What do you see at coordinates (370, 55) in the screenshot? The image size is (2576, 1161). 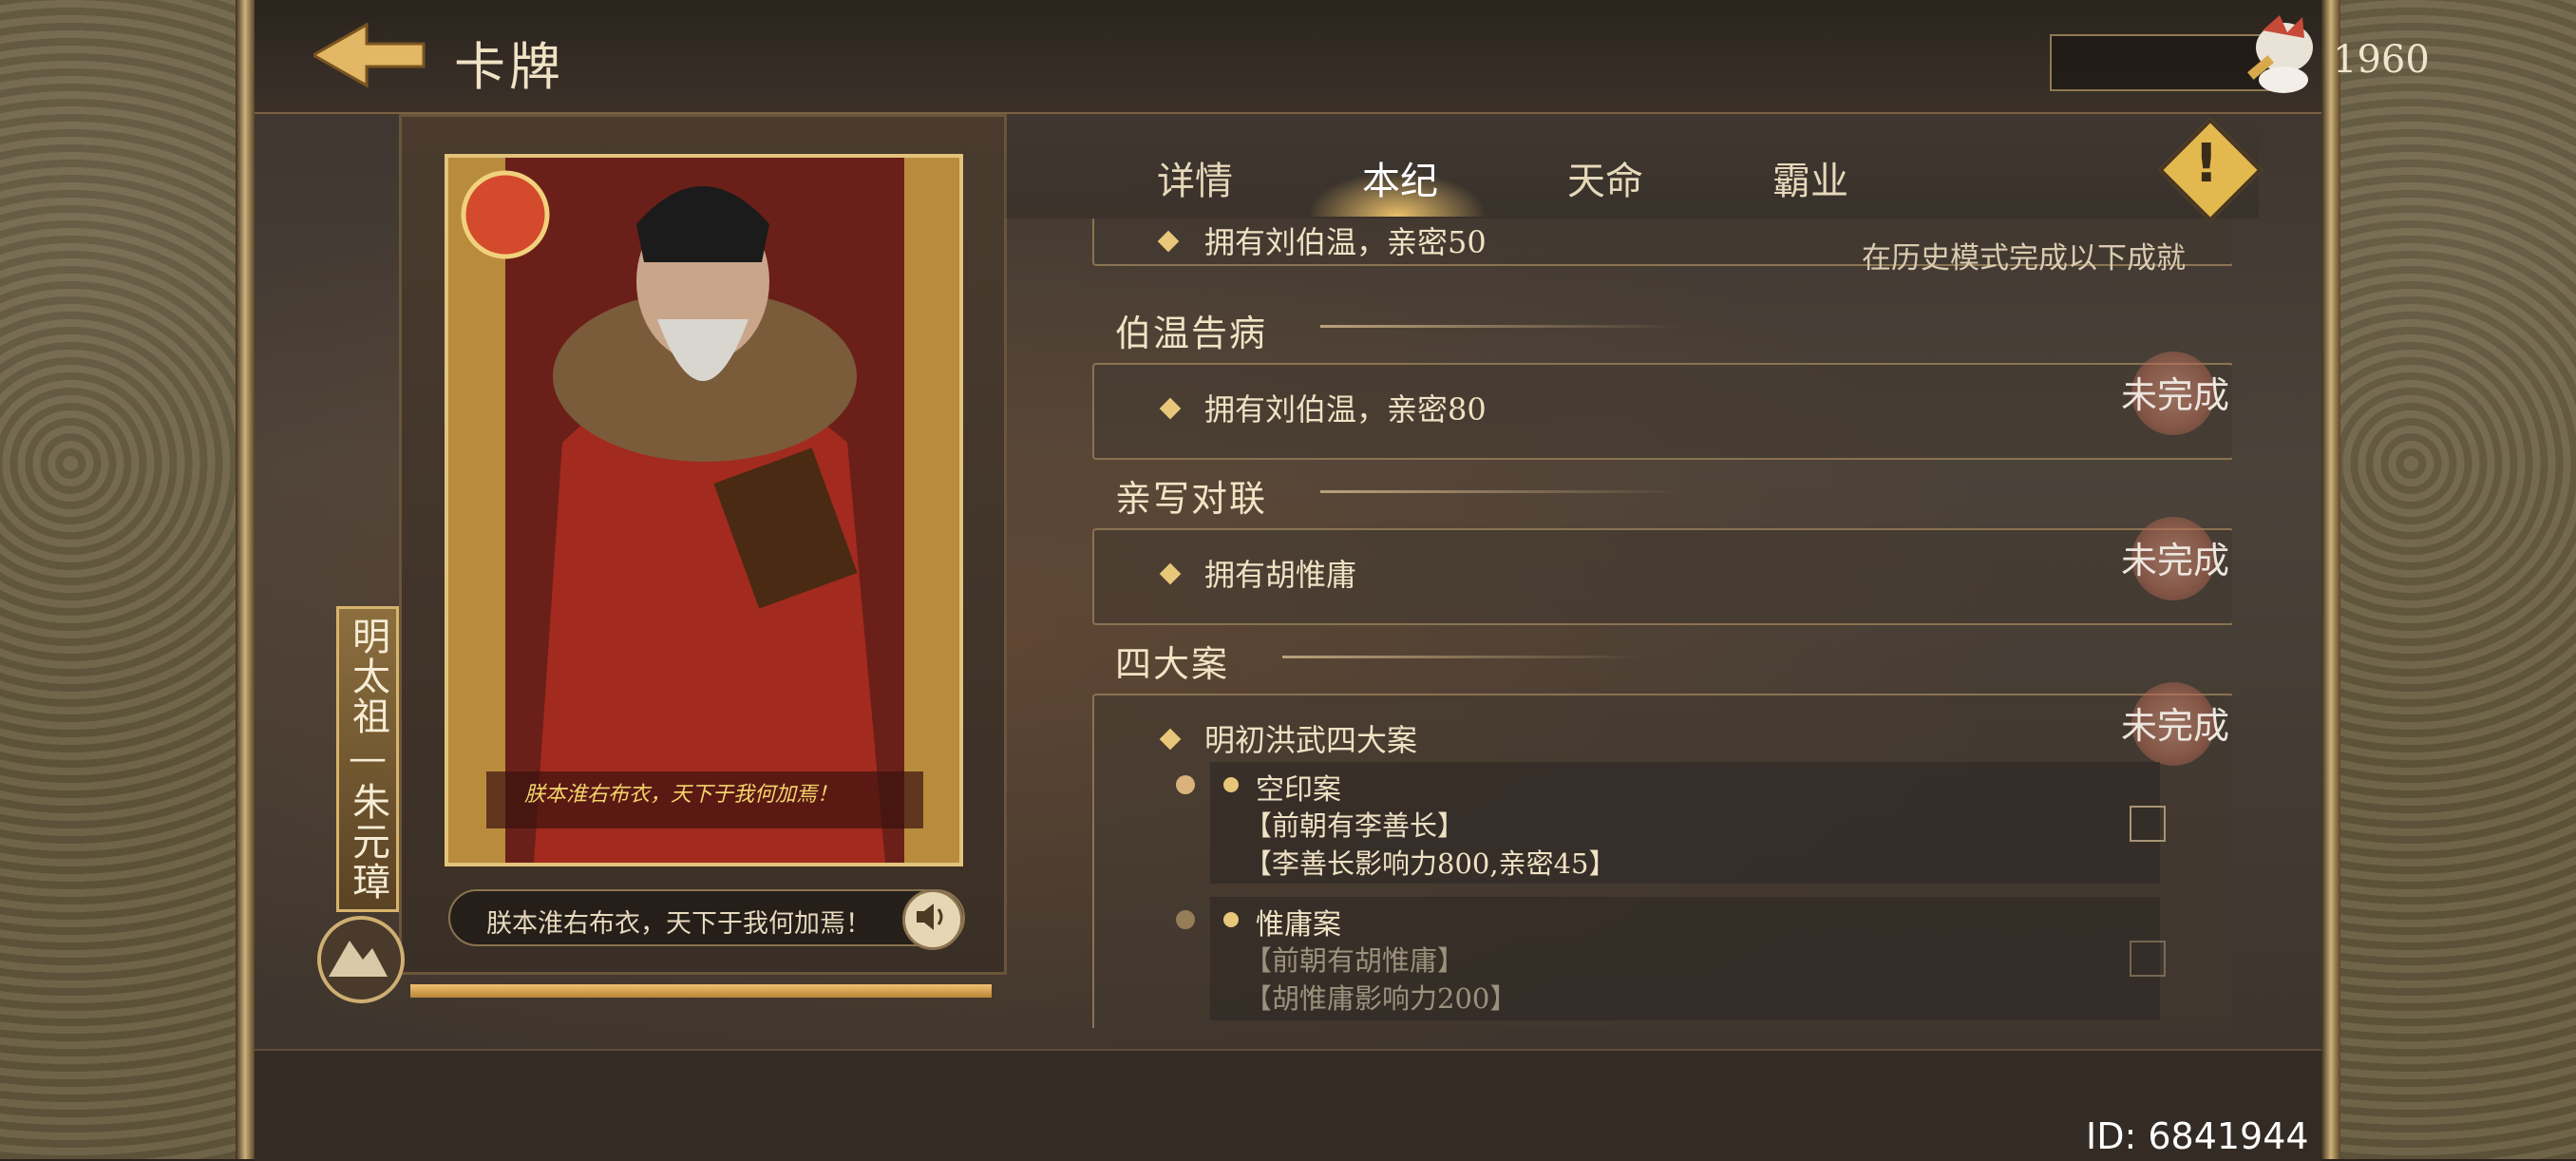 I see `back-arrow-icon` at bounding box center [370, 55].